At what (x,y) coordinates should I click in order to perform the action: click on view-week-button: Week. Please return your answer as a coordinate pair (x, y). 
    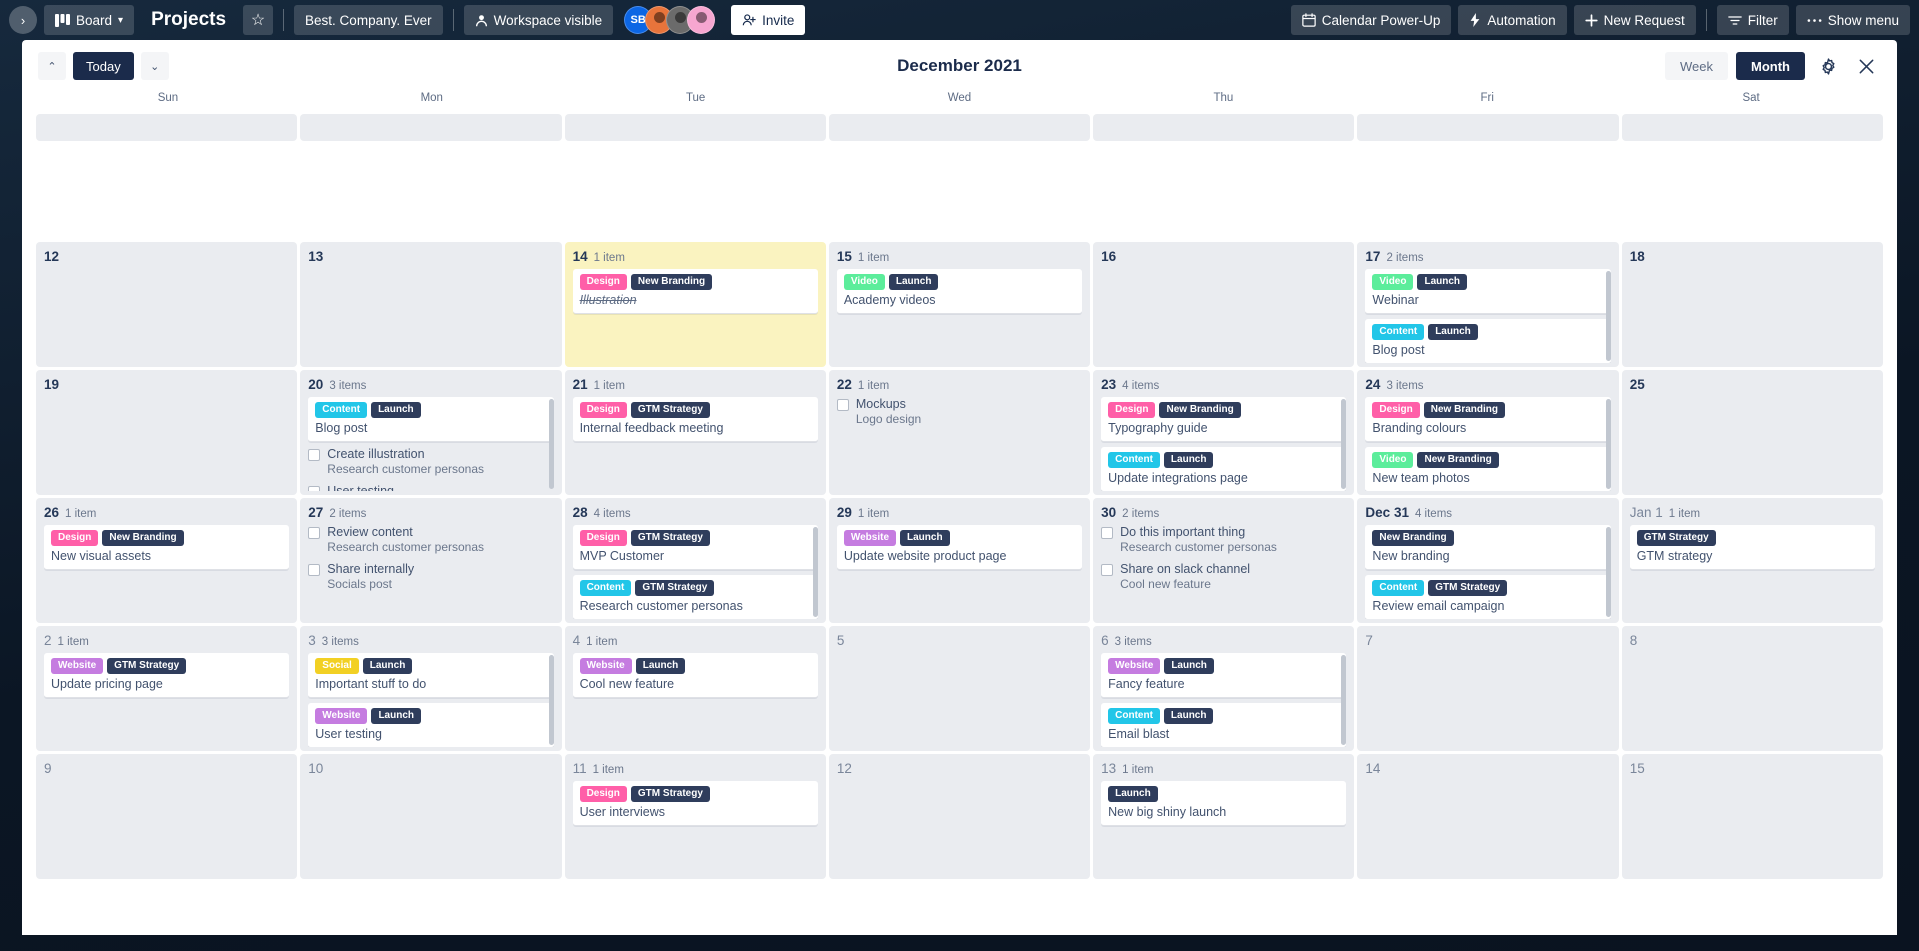
    Looking at the image, I should click on (1697, 66).